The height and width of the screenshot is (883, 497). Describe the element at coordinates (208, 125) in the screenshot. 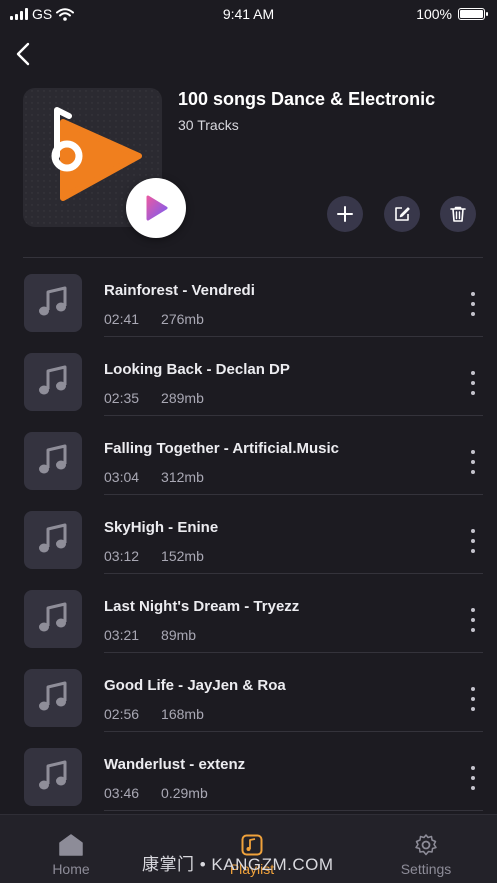

I see `playlist-track-count: 30 Tracks` at that location.